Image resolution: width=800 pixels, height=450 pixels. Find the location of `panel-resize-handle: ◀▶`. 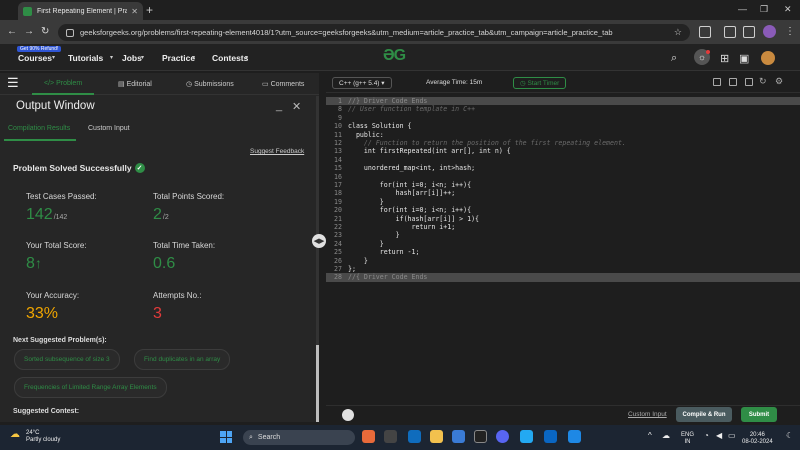

panel-resize-handle: ◀▶ is located at coordinates (319, 241).